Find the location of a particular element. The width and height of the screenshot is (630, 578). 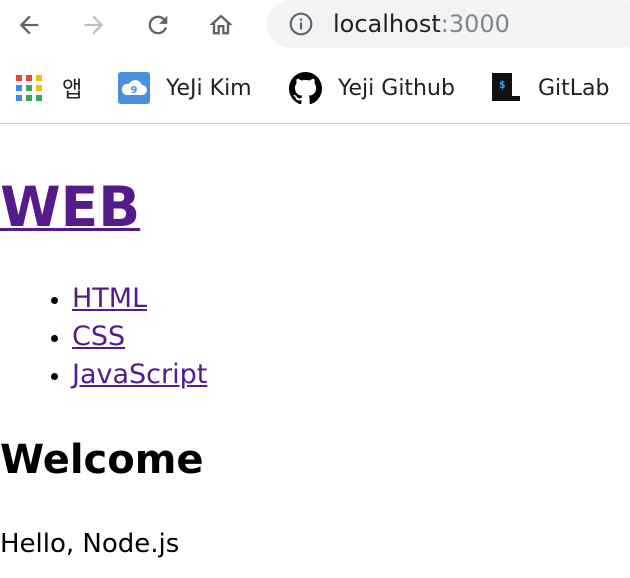

arrow-forward-icon is located at coordinates (94, 25).